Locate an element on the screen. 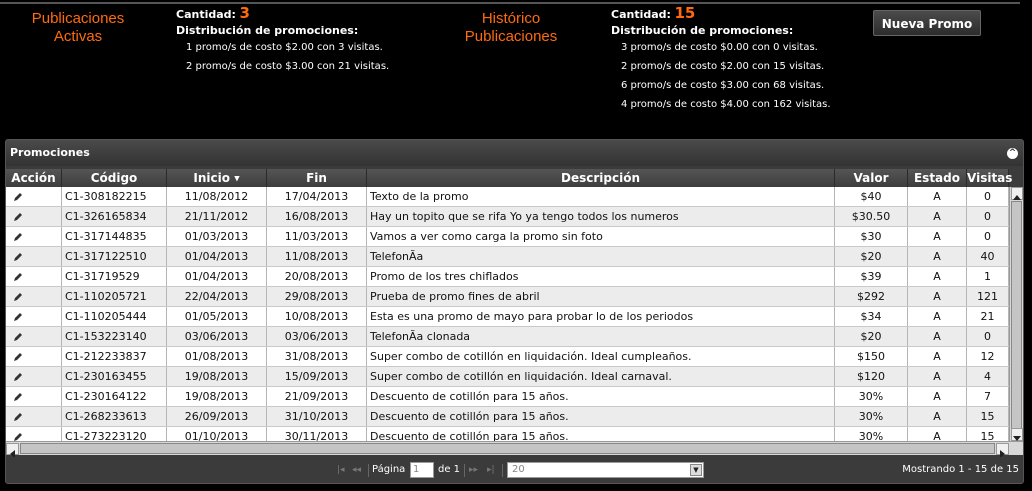  nueva-promo-button: Nueva Promo is located at coordinates (927, 23).